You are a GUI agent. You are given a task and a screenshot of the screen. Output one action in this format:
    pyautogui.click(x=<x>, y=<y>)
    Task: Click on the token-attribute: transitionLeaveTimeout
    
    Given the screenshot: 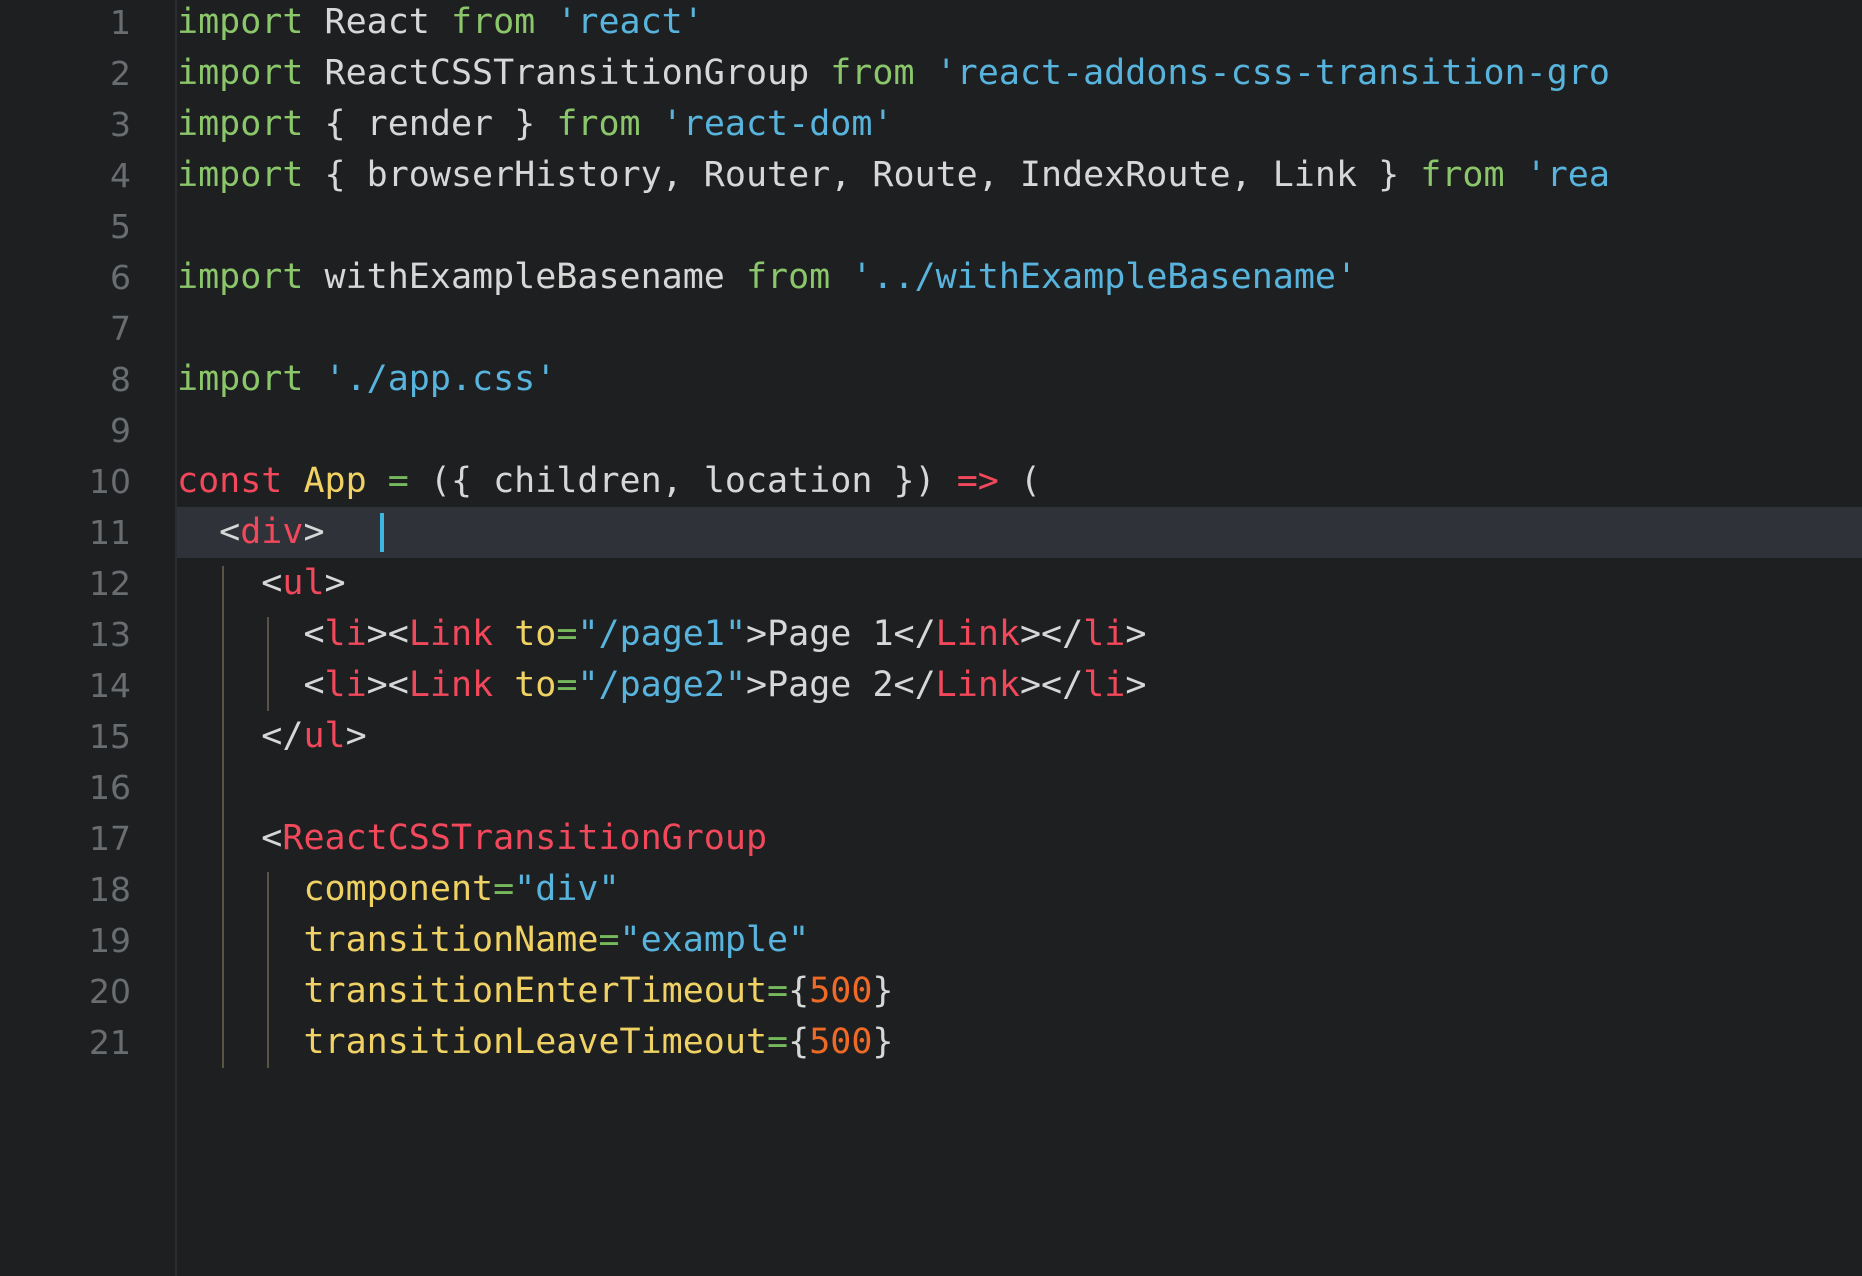 What is the action you would take?
    pyautogui.click(x=535, y=1042)
    